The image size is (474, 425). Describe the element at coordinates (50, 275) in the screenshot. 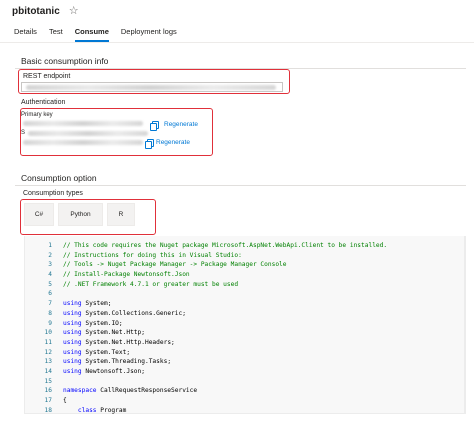

I see `line-number: 4` at that location.